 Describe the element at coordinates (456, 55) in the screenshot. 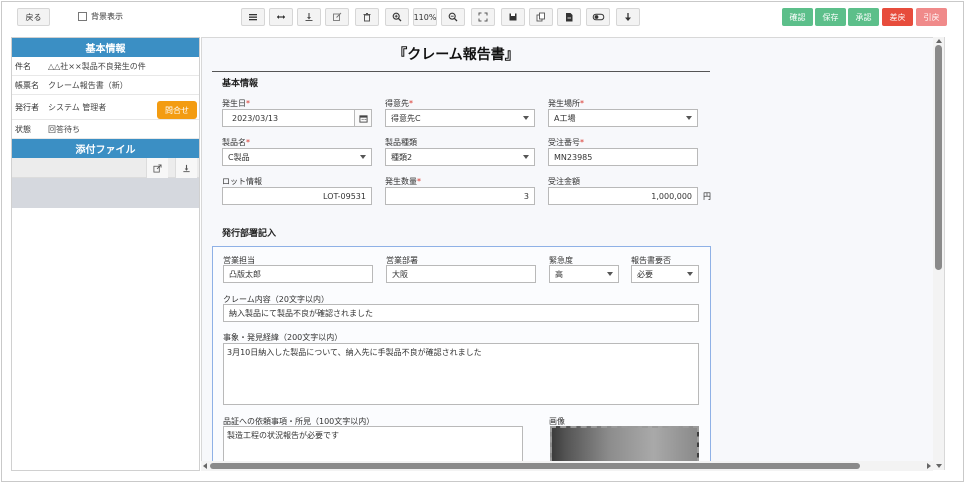

I see `document-title: 『クレーム報告書』` at that location.